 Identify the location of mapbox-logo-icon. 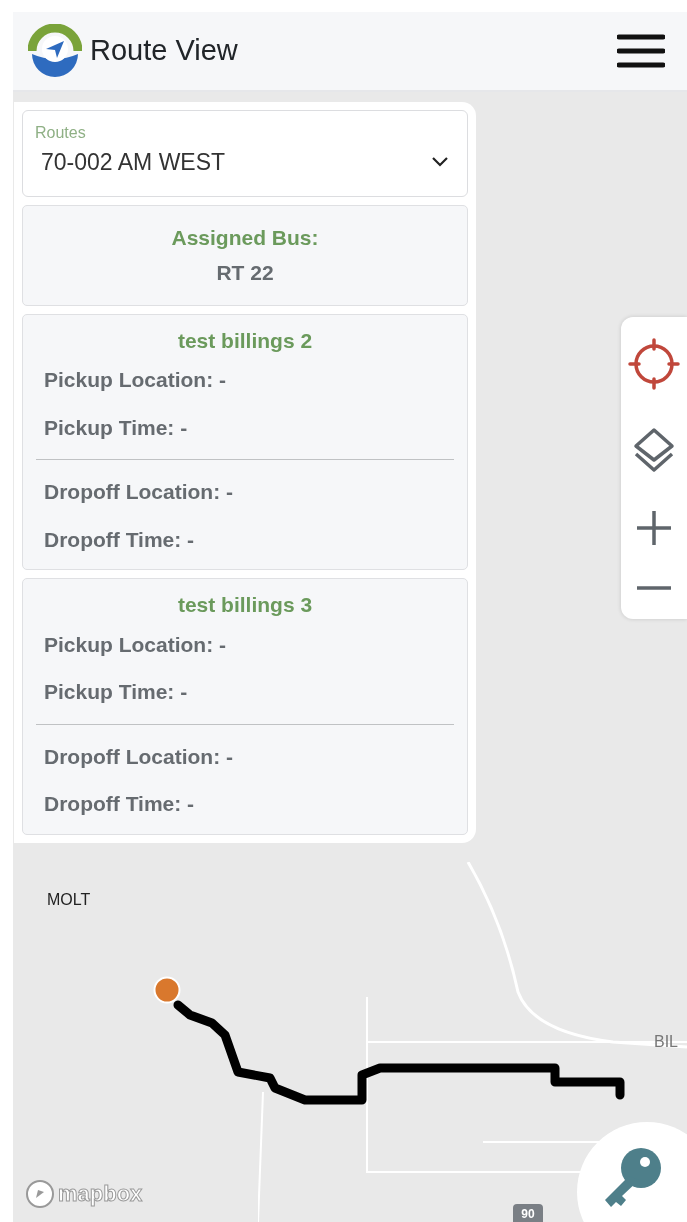
(40, 1193).